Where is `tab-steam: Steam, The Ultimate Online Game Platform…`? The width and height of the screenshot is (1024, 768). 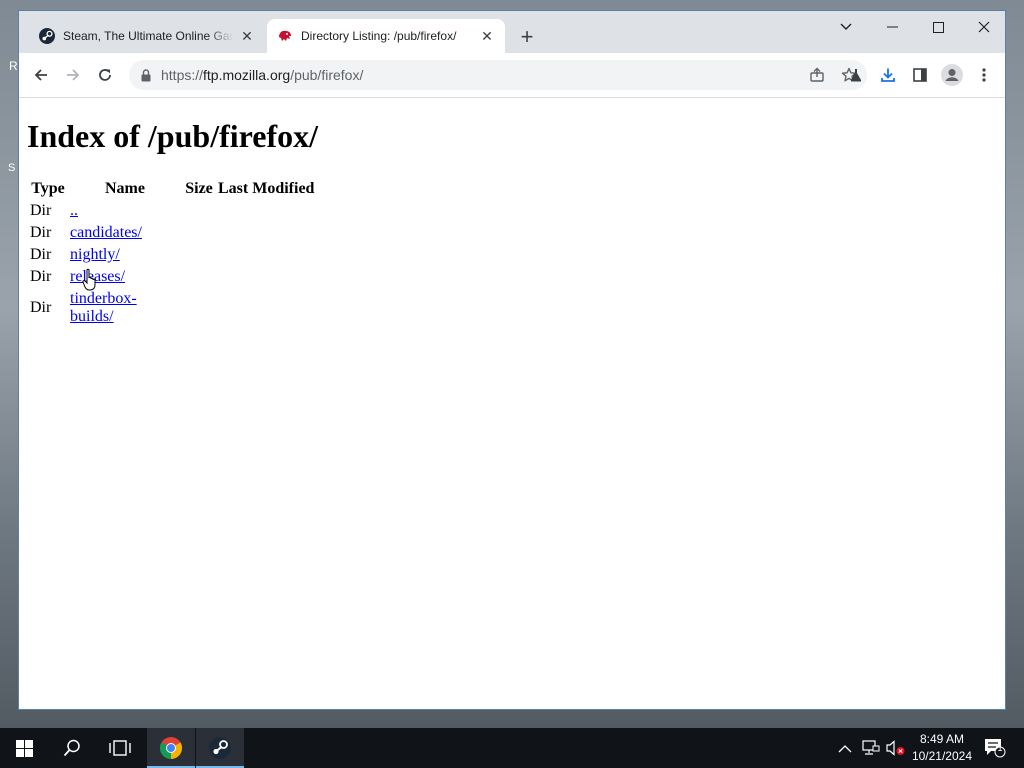
tab-steam: Steam, The Ultimate Online Game Platform… is located at coordinates (147, 36).